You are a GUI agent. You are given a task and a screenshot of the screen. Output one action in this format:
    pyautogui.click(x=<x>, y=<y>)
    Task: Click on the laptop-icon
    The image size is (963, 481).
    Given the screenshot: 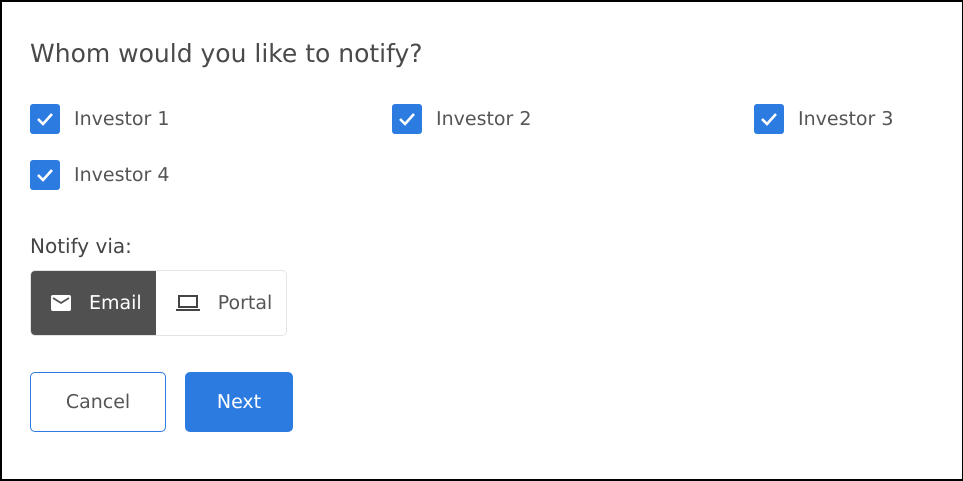 What is the action you would take?
    pyautogui.click(x=188, y=303)
    